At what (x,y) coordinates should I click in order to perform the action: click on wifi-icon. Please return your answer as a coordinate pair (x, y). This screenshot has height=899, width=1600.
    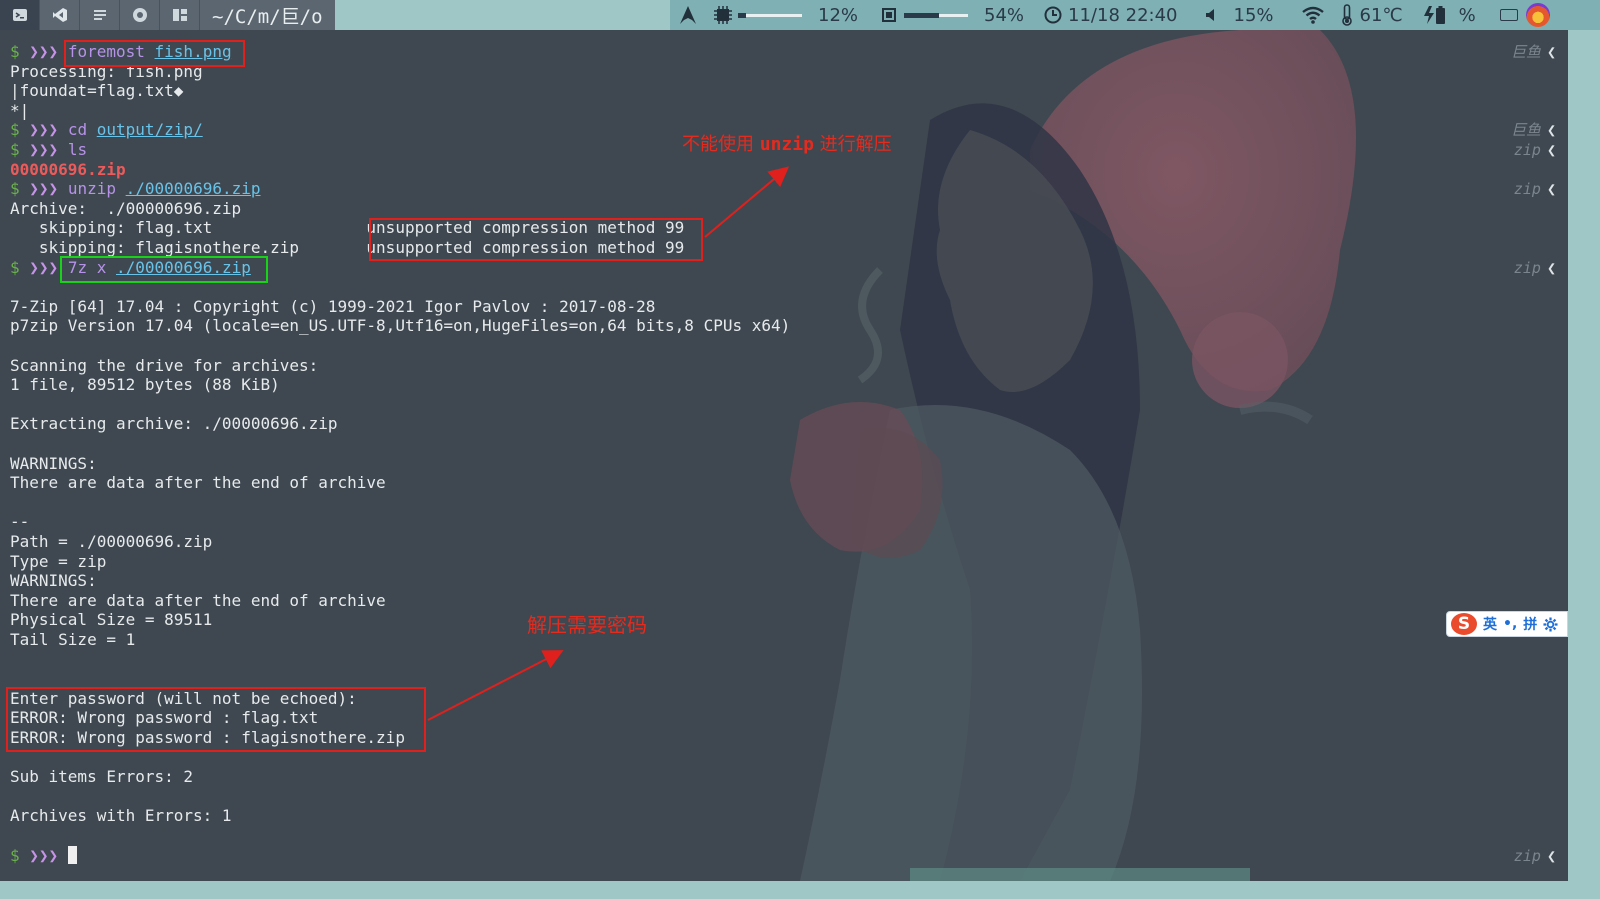
    Looking at the image, I should click on (1312, 15).